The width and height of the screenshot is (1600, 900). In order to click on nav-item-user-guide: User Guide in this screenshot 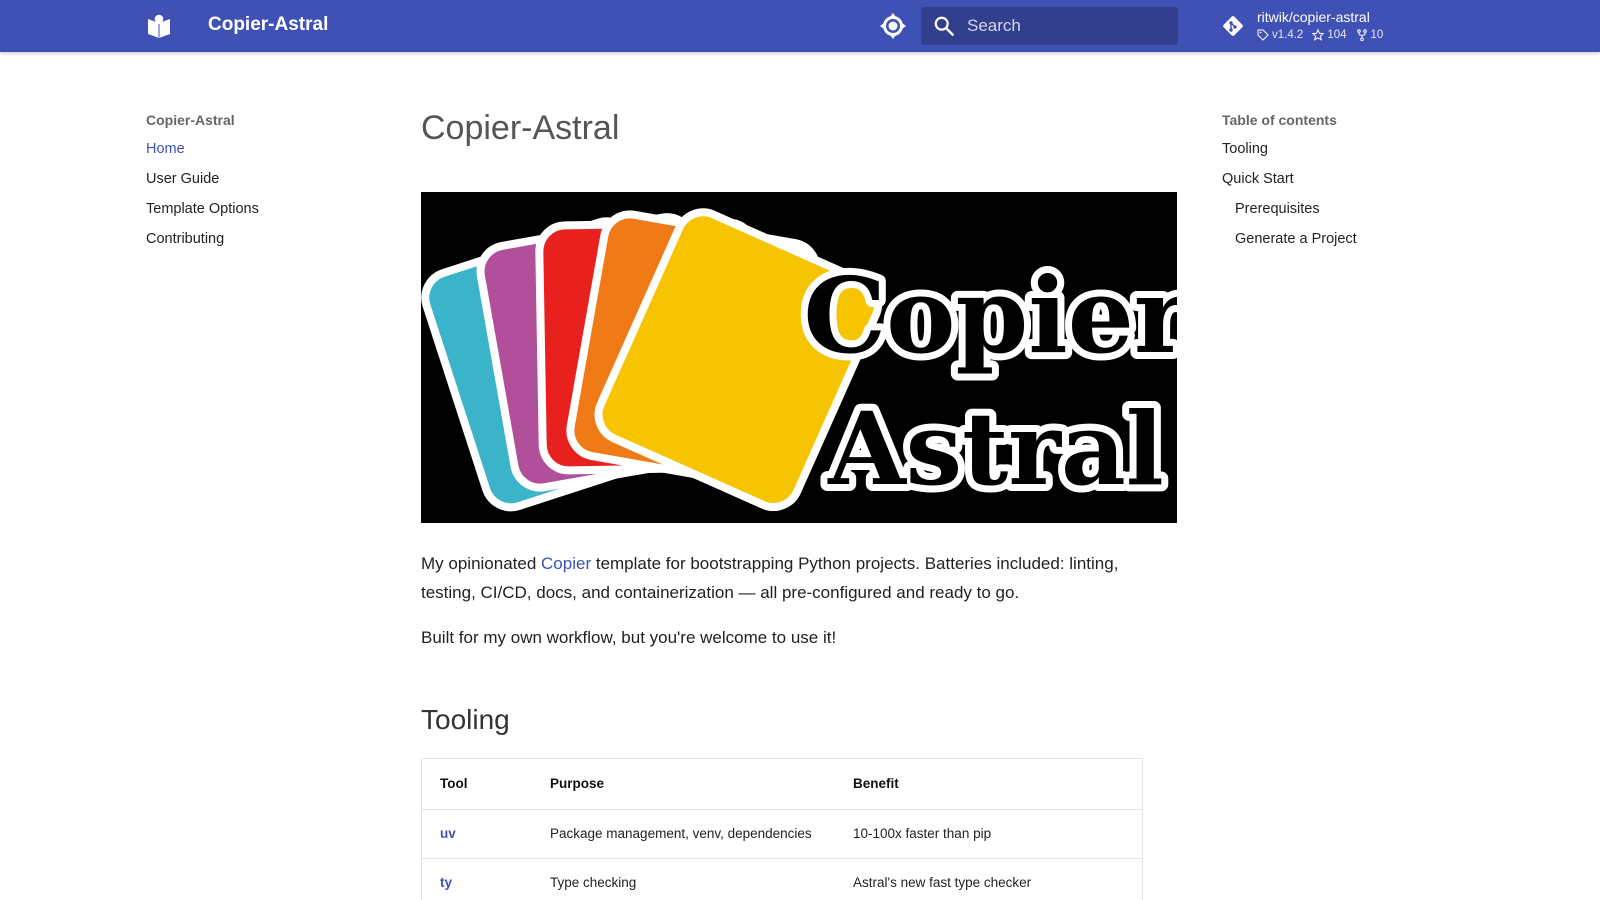, I will do `click(266, 184)`.